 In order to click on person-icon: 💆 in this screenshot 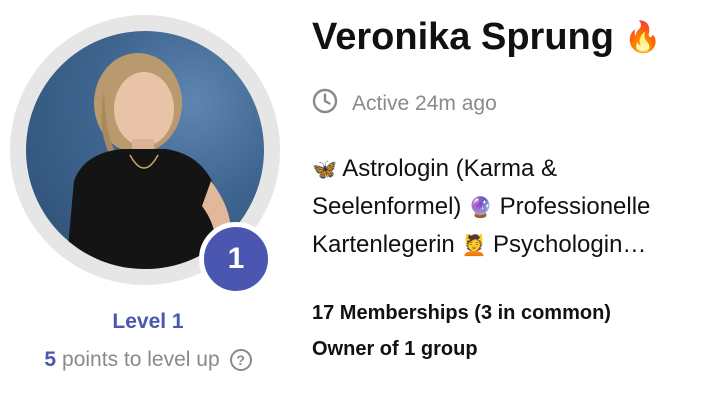, I will do `click(474, 245)`.